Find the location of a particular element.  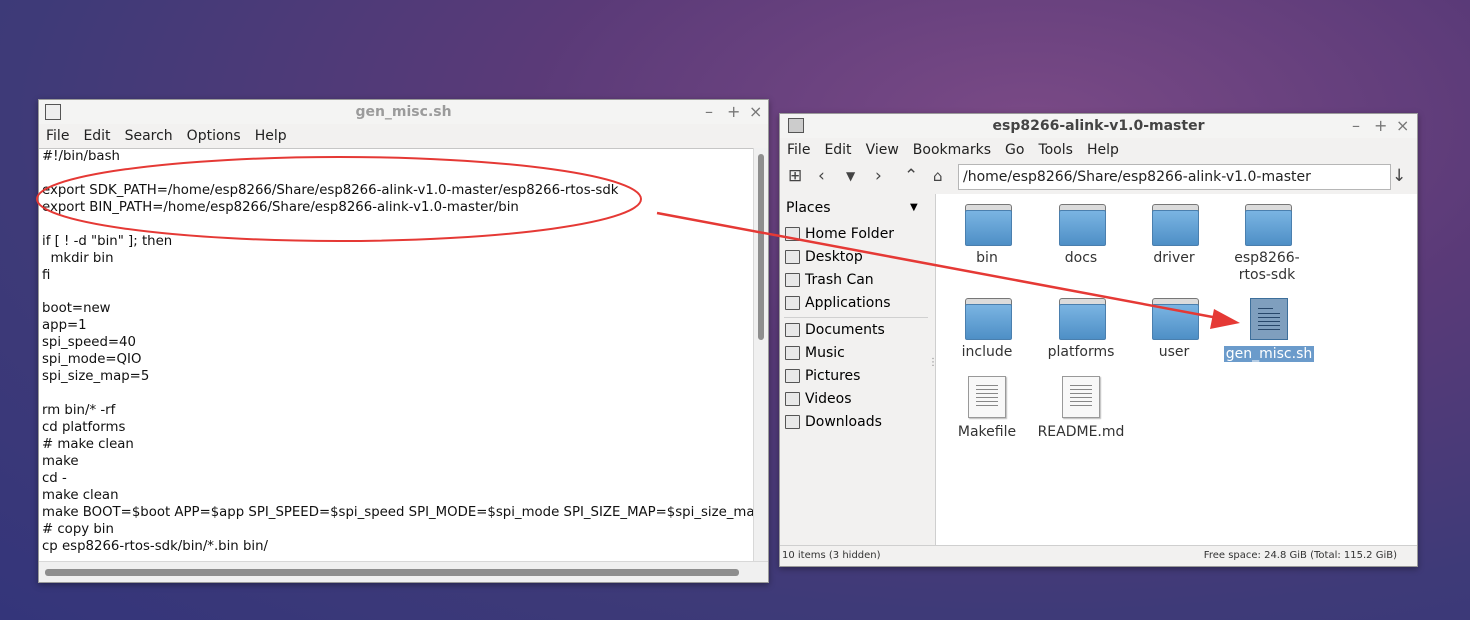

file-item-gen-misc-sh: gen_misc.sh is located at coordinates (1269, 330).